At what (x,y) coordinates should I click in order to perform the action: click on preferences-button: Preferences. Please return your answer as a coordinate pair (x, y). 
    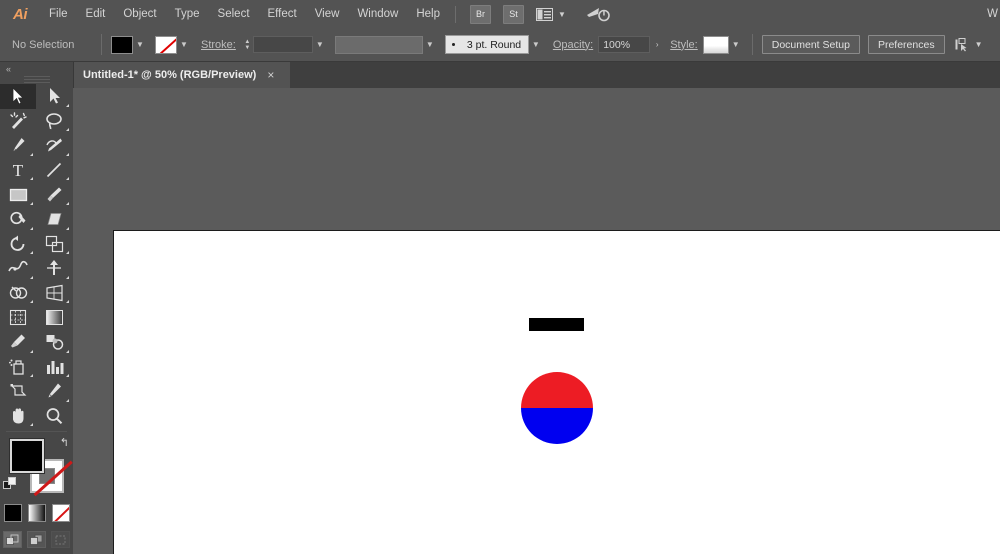
    Looking at the image, I should click on (906, 44).